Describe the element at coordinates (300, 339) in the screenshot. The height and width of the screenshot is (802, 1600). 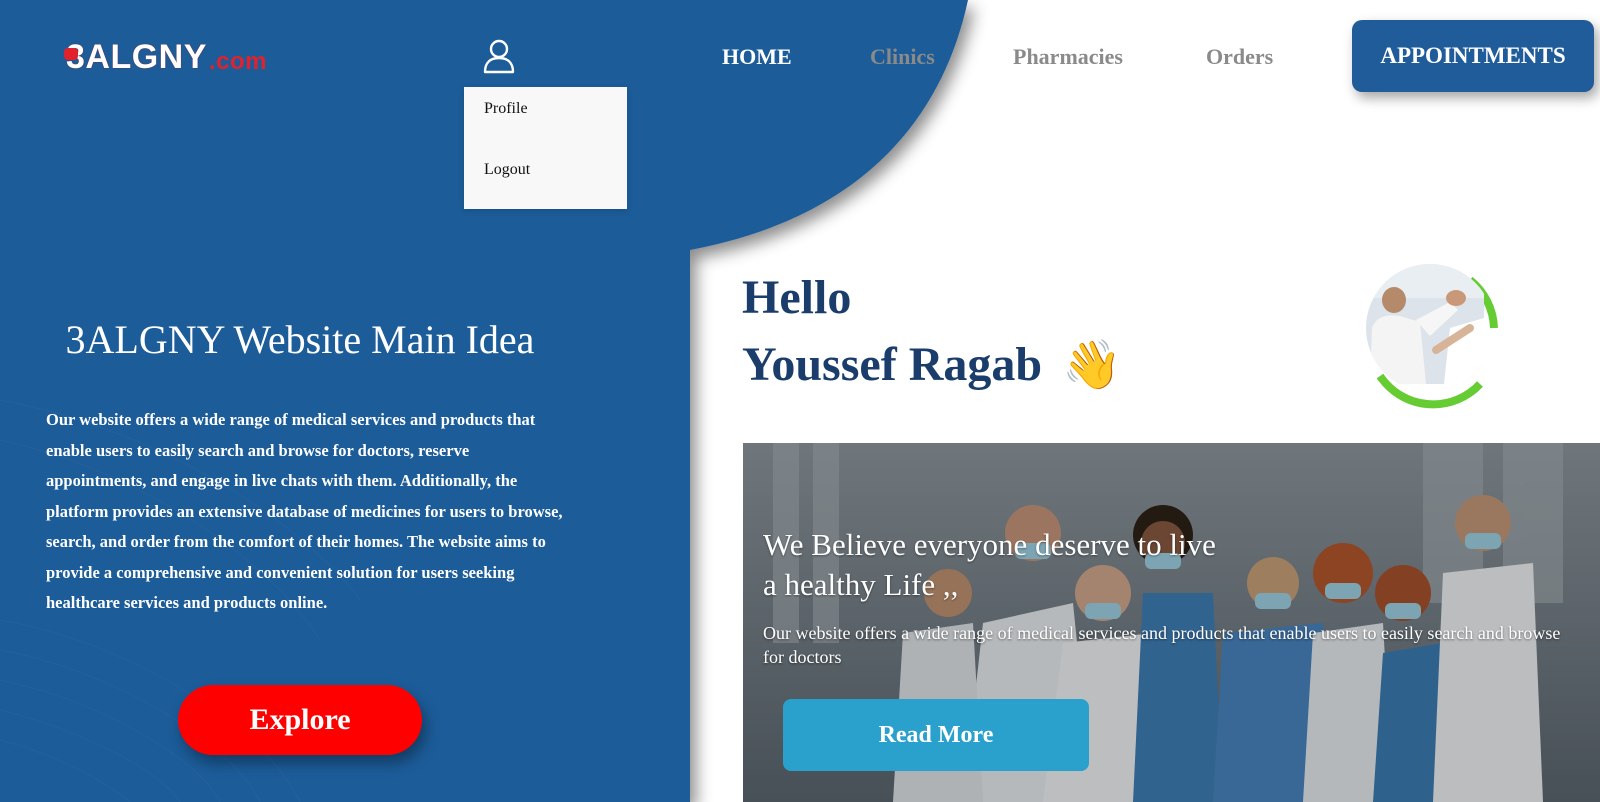
I see `main-idea-title: 3ALGNY Website Main Idea` at that location.